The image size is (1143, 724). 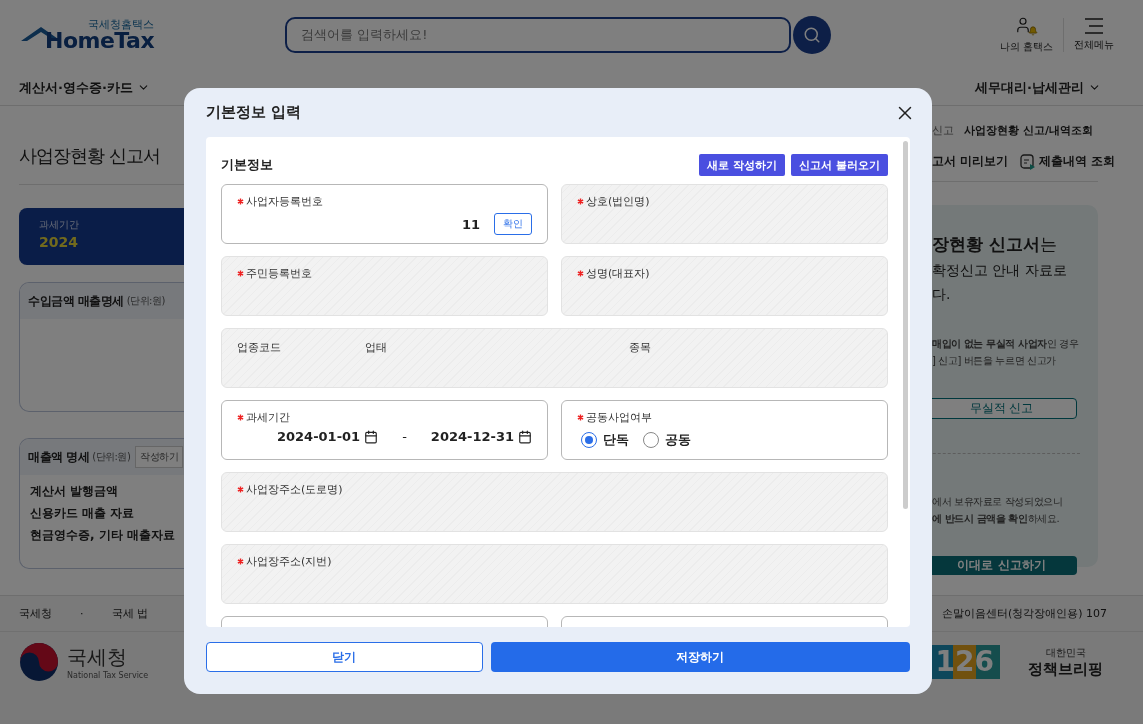 I want to click on field-label: 사업자등록번호, so click(x=384, y=201).